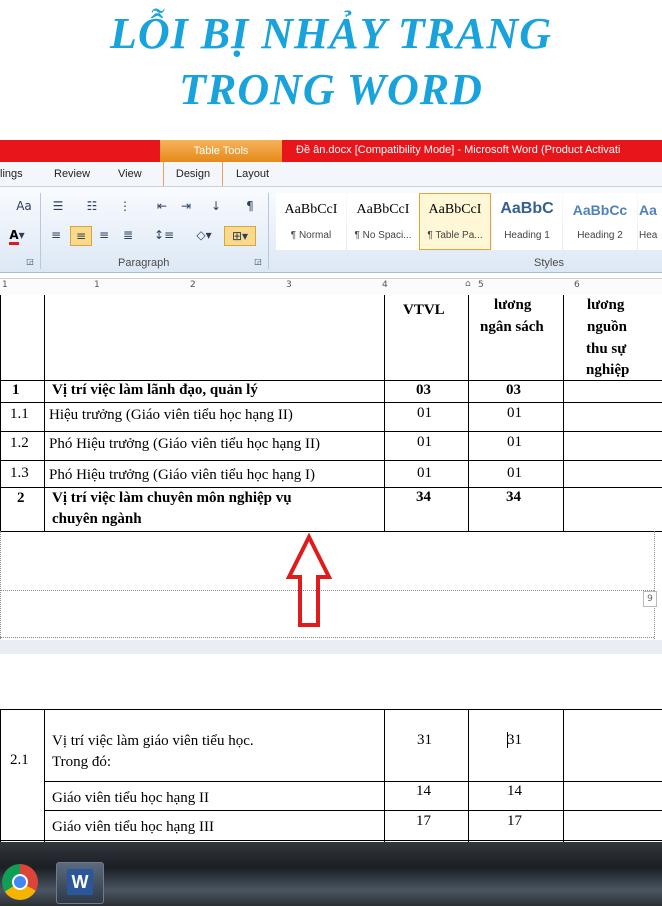 The image size is (662, 906). I want to click on chrome-center-icon, so click(20, 882).